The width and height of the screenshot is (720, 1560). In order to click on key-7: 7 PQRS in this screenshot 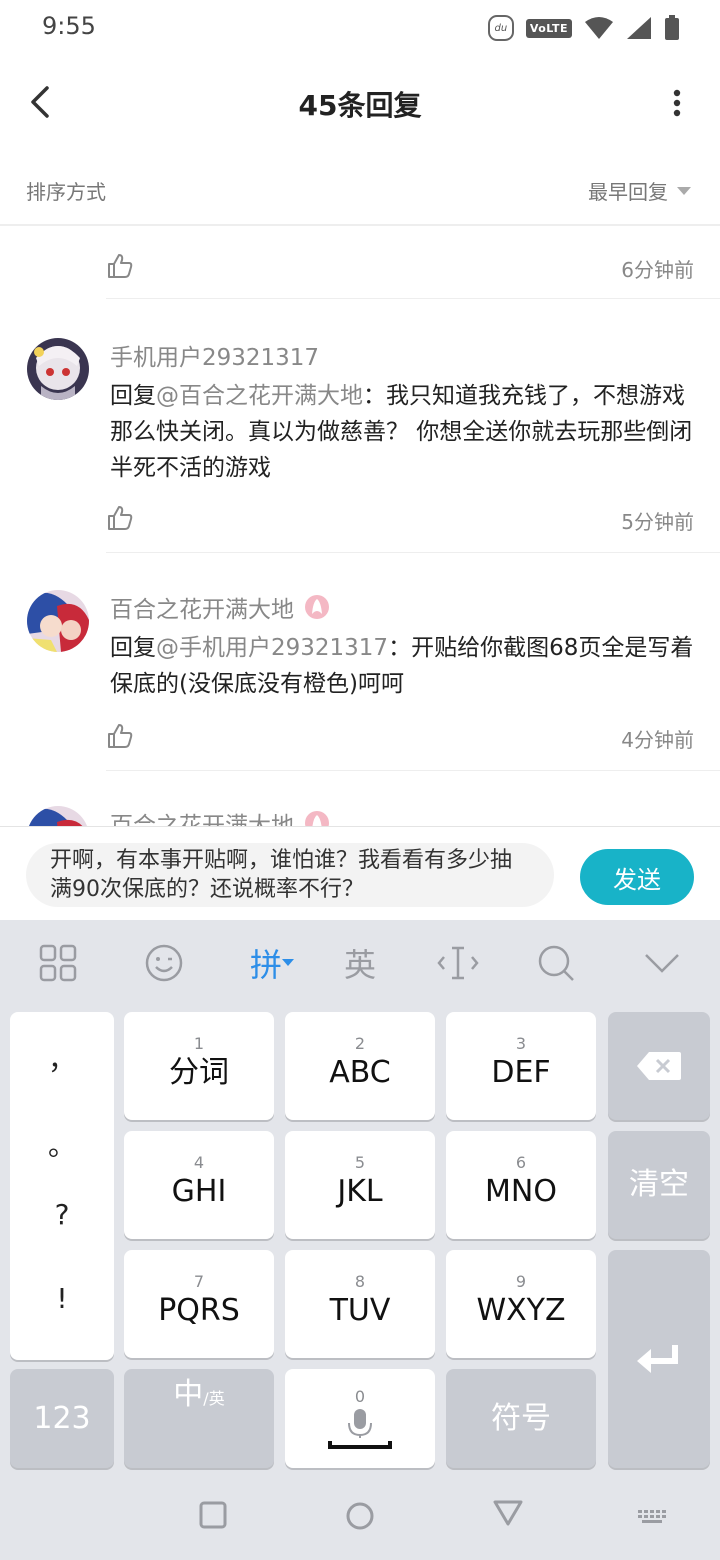, I will do `click(199, 1304)`.